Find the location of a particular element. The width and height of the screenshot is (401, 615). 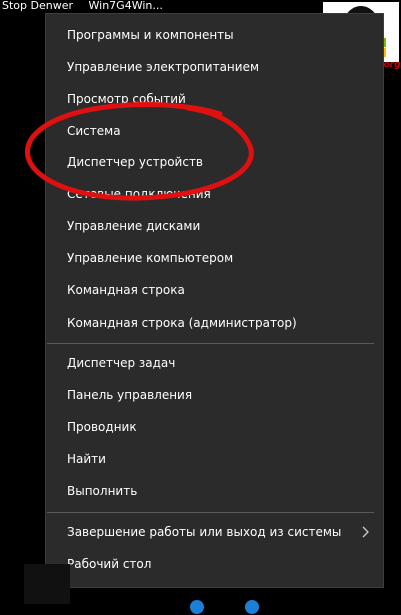

chevron-right-icon is located at coordinates (365, 532).